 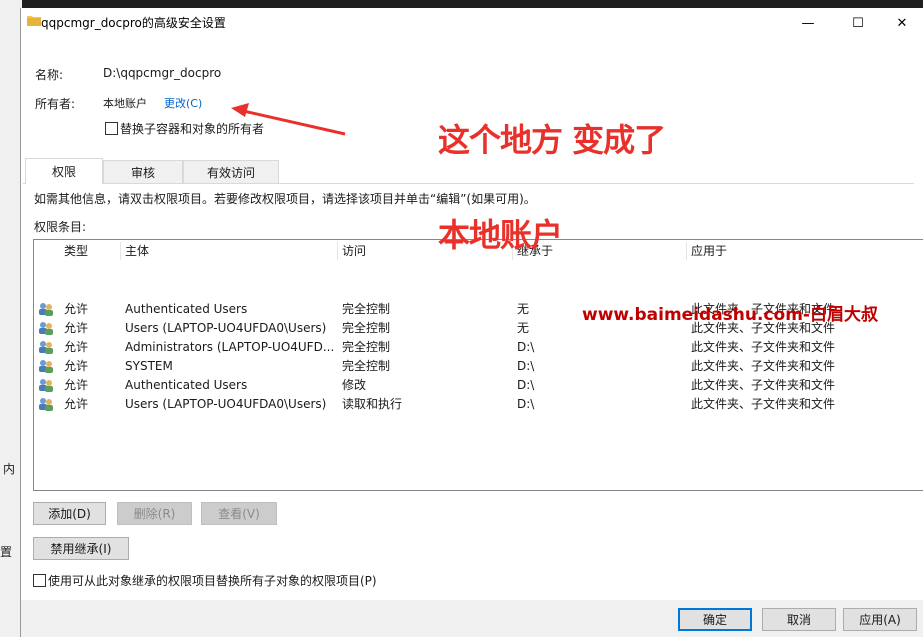 I want to click on background-window: 内 置, so click(x=11, y=318).